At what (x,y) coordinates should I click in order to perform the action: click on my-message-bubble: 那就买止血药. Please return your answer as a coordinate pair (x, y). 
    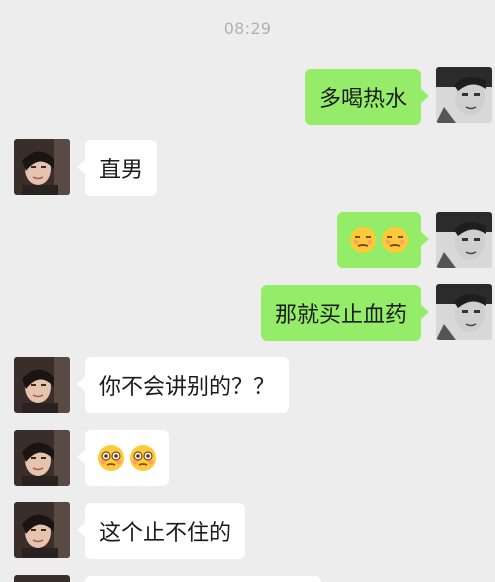
    Looking at the image, I should click on (345, 313).